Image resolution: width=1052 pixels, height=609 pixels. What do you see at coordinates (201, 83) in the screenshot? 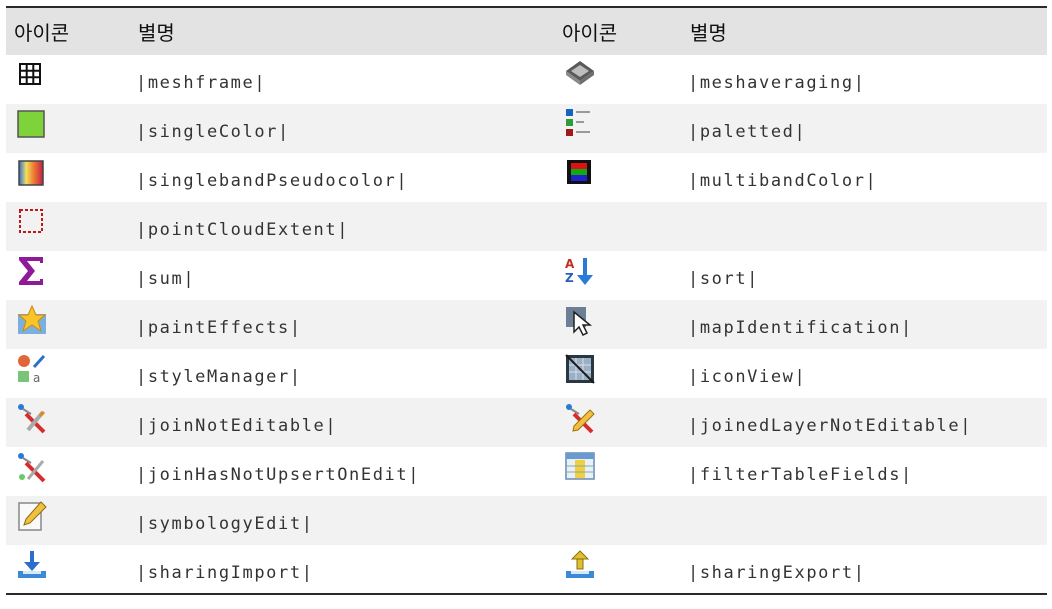
I see `alias-cell: |meshframe|` at bounding box center [201, 83].